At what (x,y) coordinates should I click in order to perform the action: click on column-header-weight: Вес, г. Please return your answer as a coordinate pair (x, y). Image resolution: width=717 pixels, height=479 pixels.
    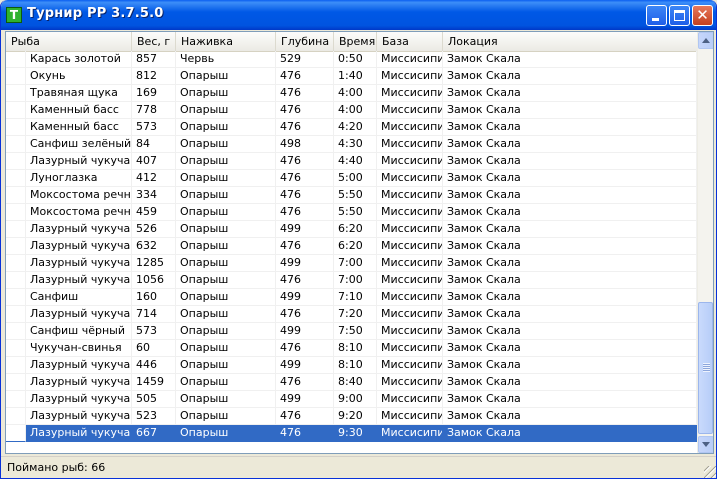
    Looking at the image, I should click on (154, 41).